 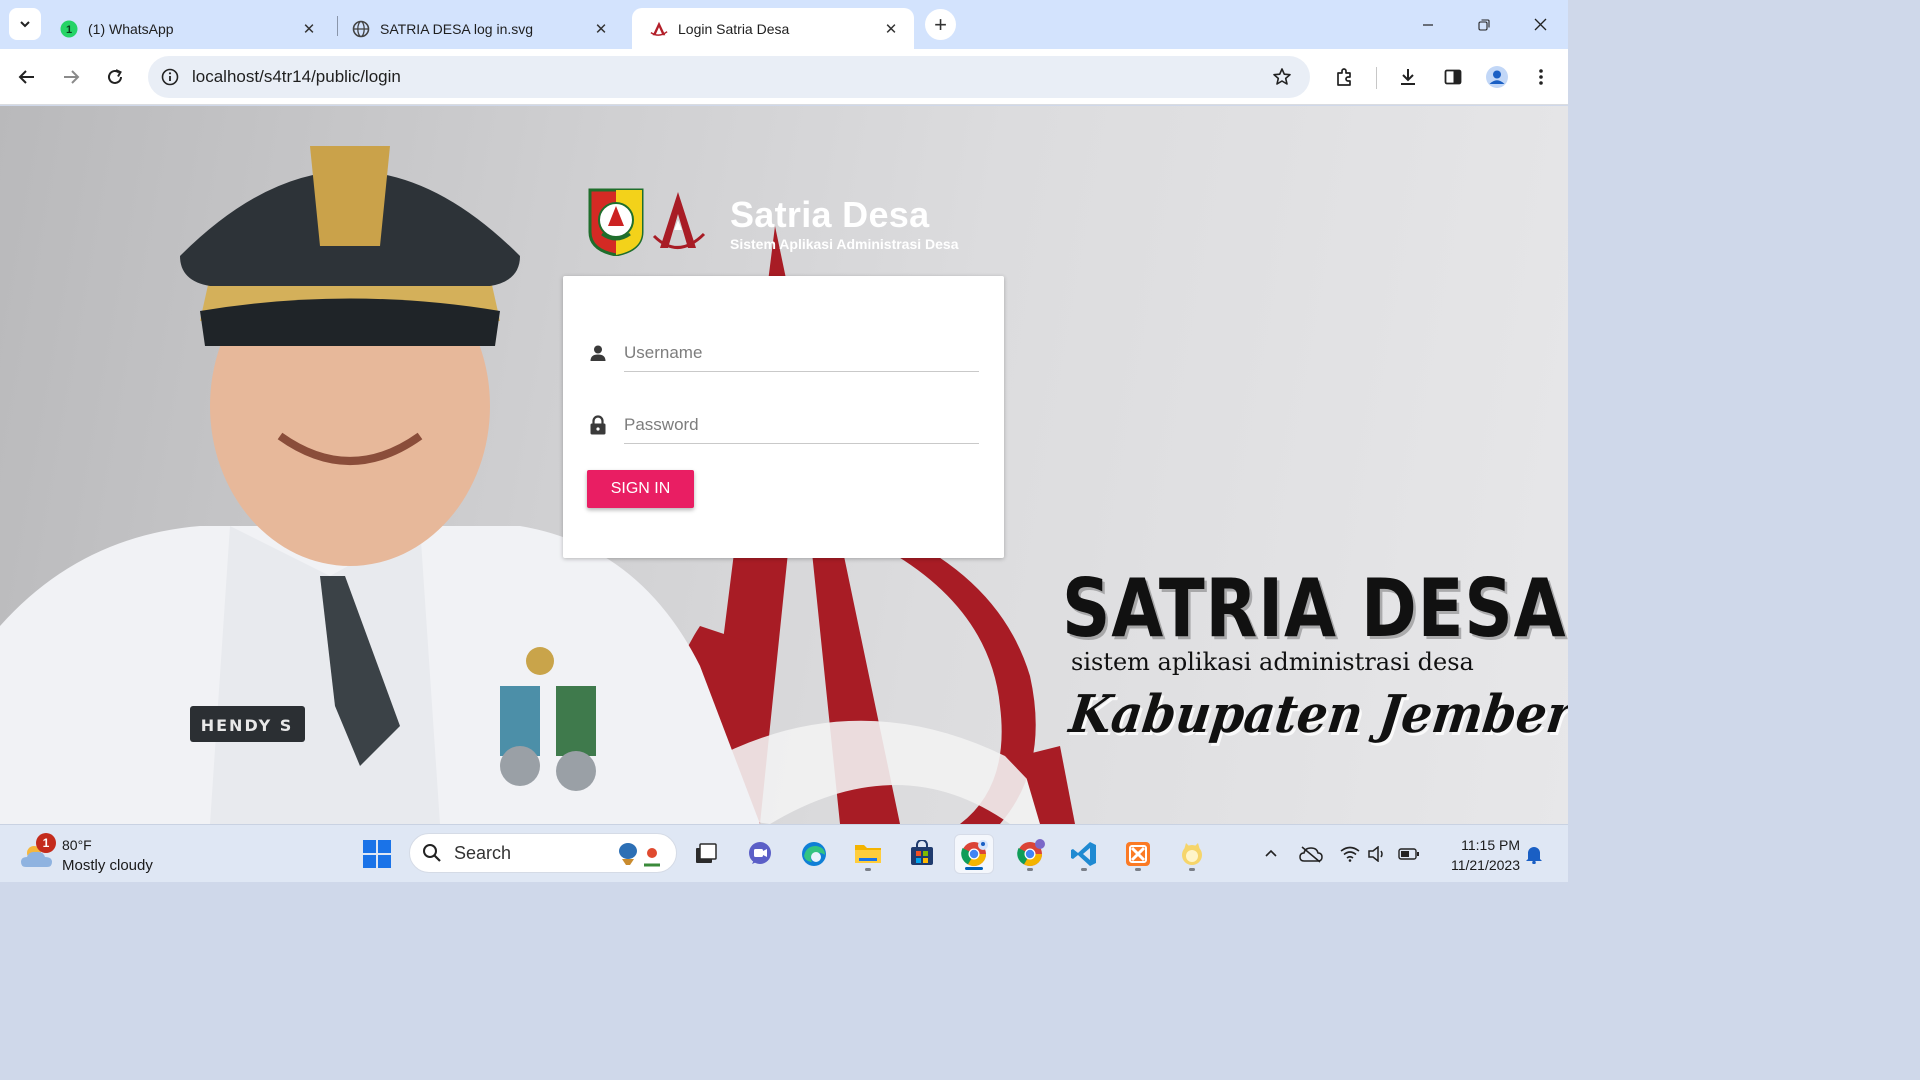 I want to click on tab-satria-svg: SATRIA DESA log in.svg ✕, so click(x=479, y=28).